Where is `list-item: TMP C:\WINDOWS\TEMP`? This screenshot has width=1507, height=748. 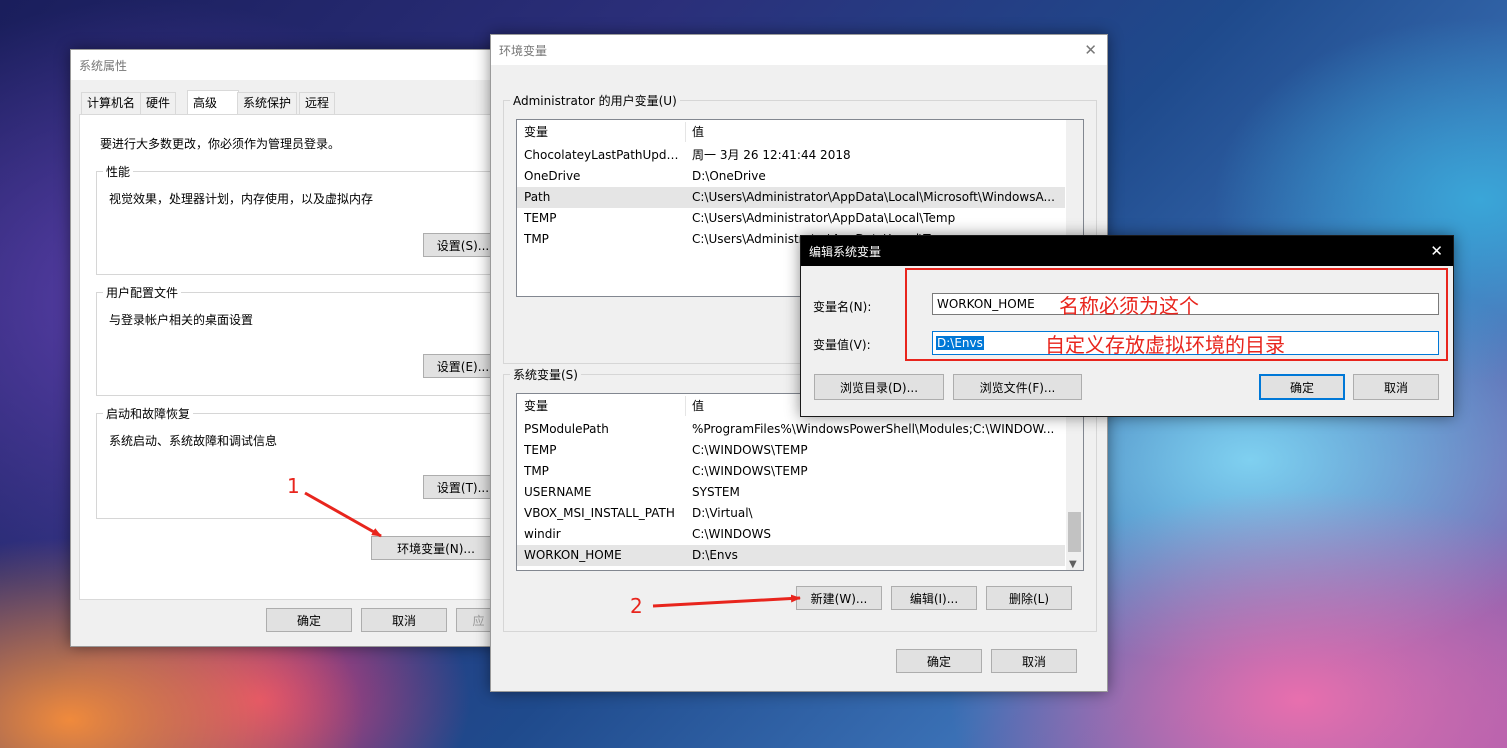
list-item: TMP C:\WINDOWS\TEMP is located at coordinates (791, 471).